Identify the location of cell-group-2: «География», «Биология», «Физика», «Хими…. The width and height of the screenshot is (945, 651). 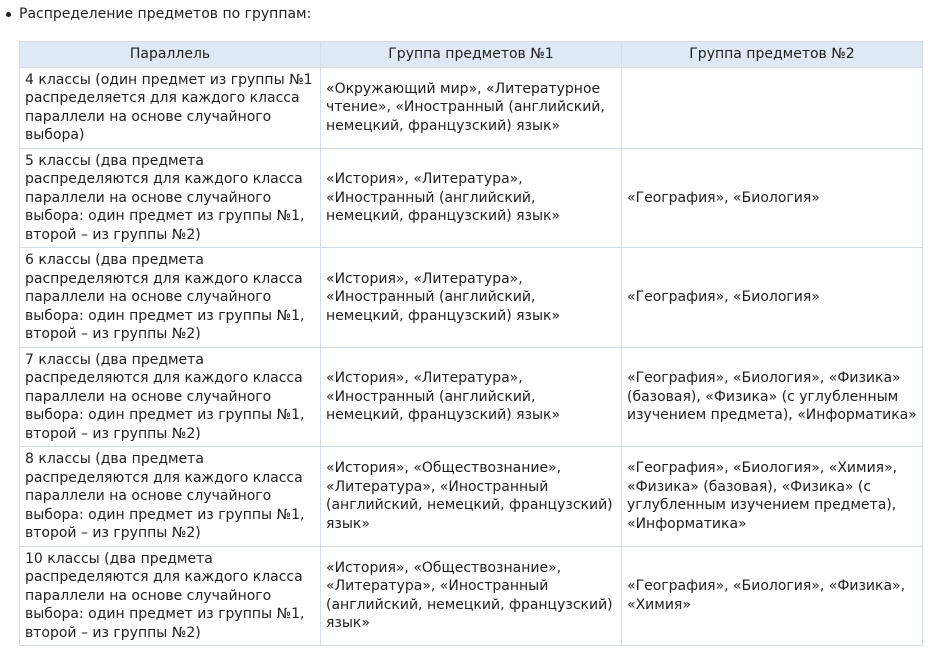
(772, 595).